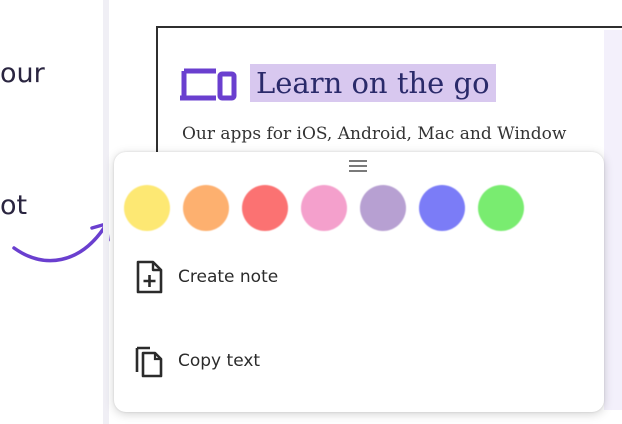 The height and width of the screenshot is (424, 622). Describe the element at coordinates (324, 208) in the screenshot. I see `color-swatch-pink` at that location.